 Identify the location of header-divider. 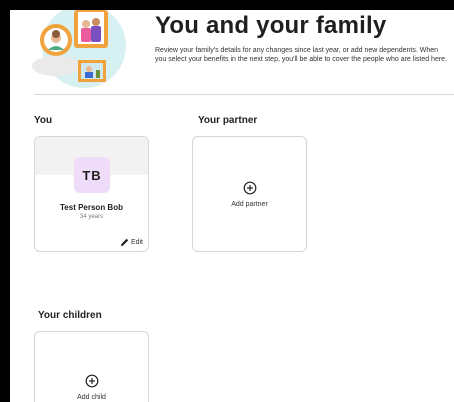
(244, 94).